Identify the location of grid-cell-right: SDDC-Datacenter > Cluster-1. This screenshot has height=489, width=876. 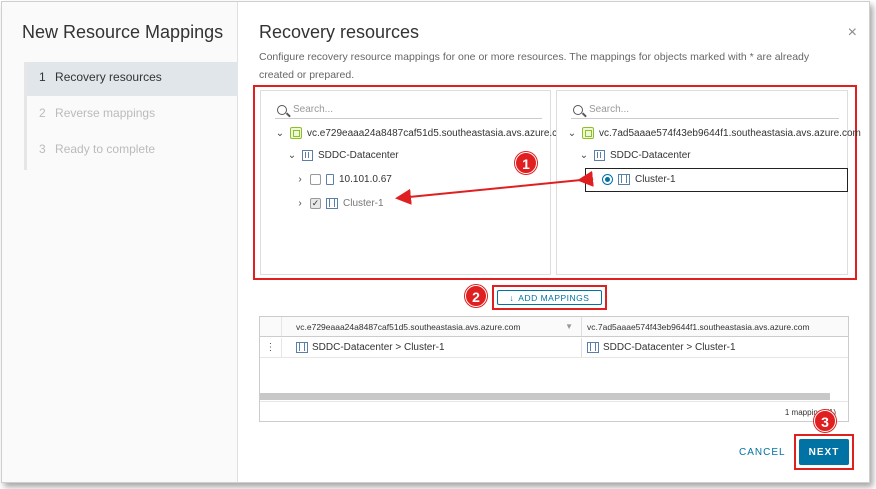
(714, 347).